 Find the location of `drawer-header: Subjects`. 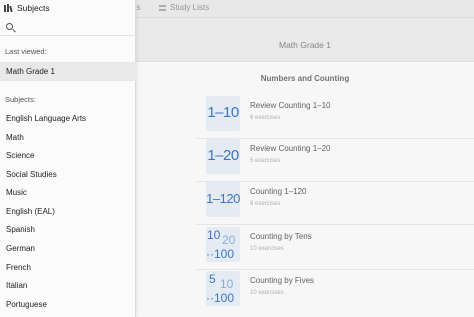

drawer-header: Subjects is located at coordinates (68, 8).